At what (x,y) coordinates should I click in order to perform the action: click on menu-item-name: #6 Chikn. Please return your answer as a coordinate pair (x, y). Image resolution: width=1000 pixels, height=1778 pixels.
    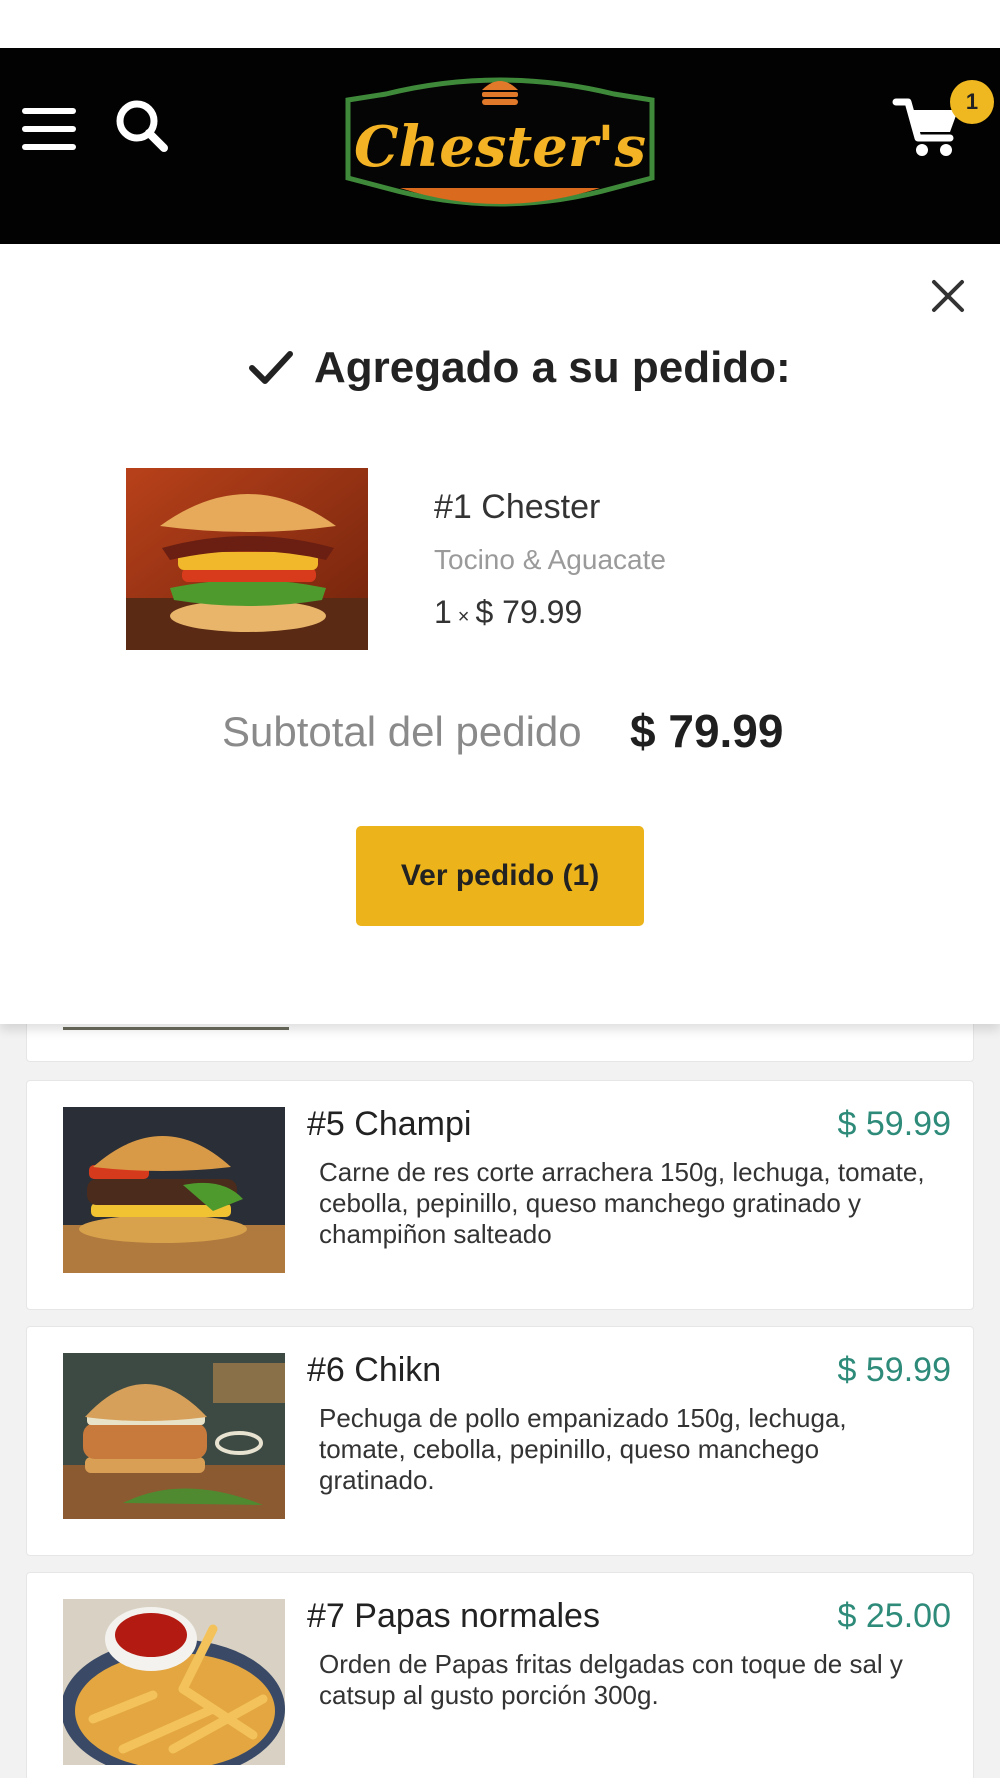
    Looking at the image, I should click on (374, 1370).